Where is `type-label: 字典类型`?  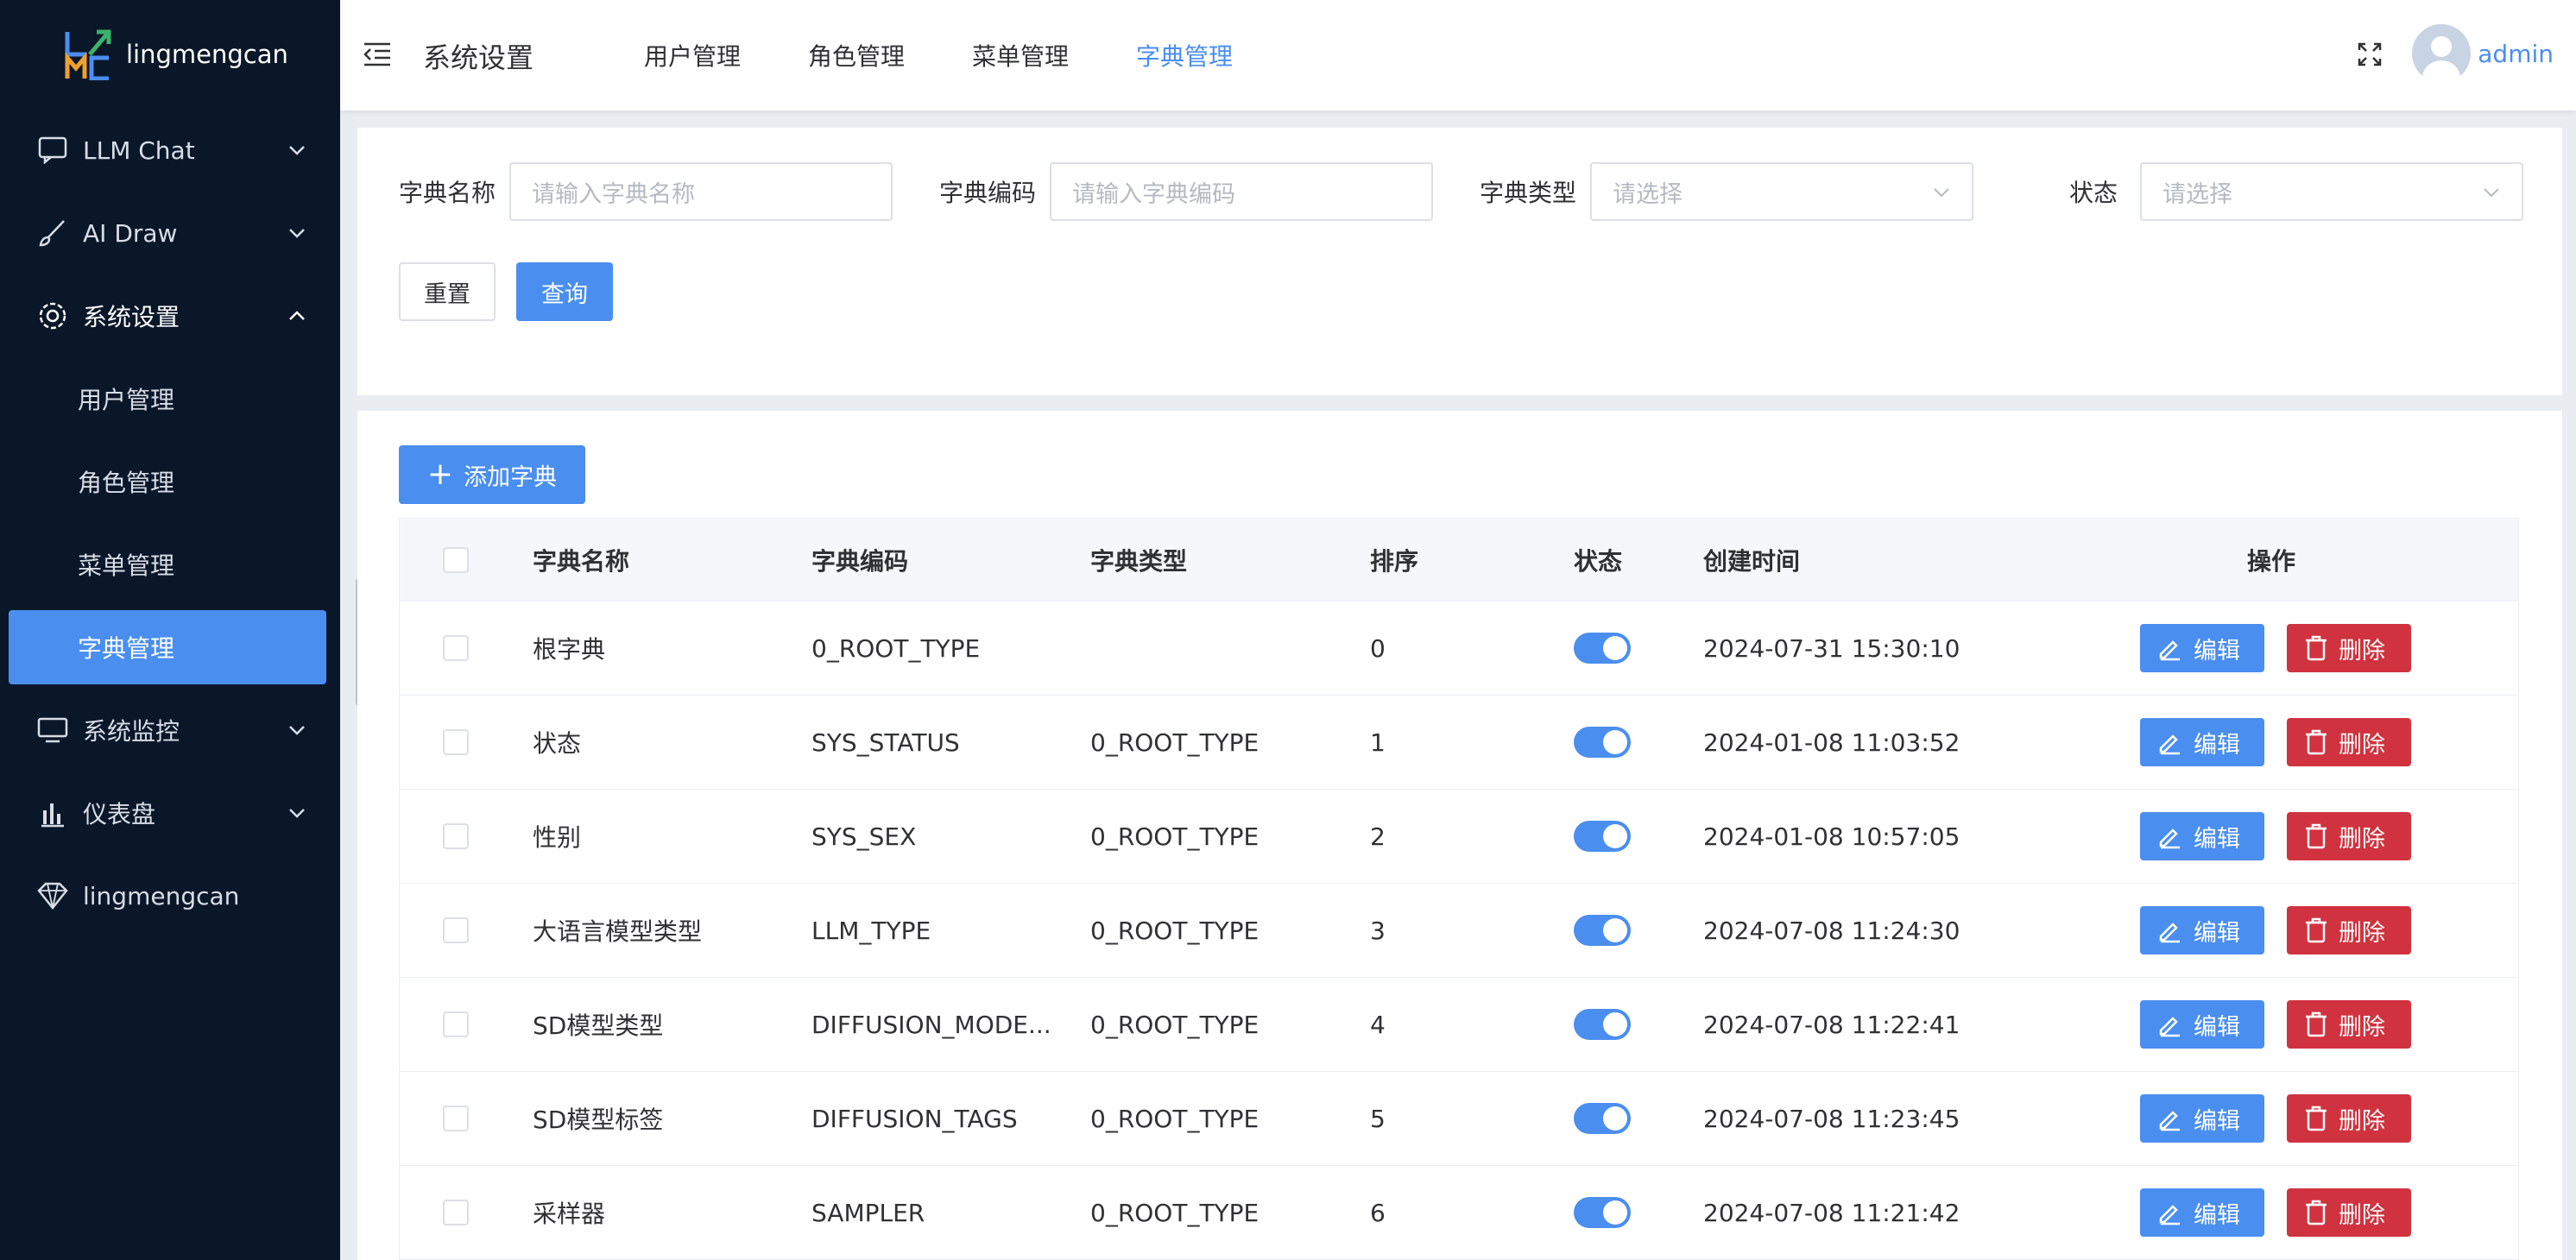
type-label: 字典类型 is located at coordinates (1528, 193).